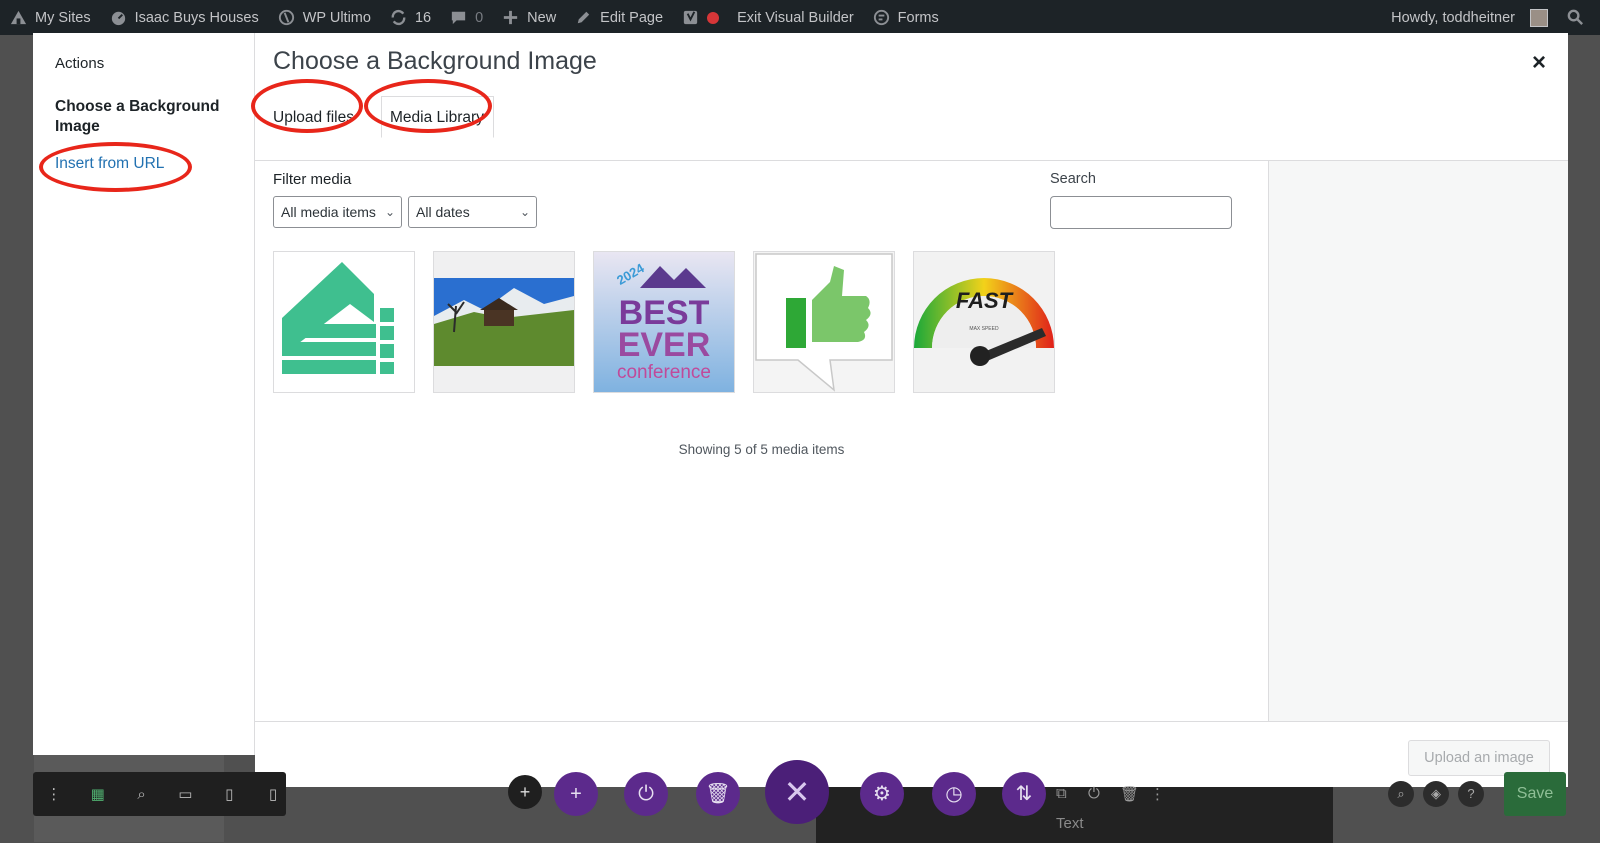 This screenshot has width=1600, height=843. Describe the element at coordinates (576, 794) in the screenshot. I see `add-module-button: +` at that location.